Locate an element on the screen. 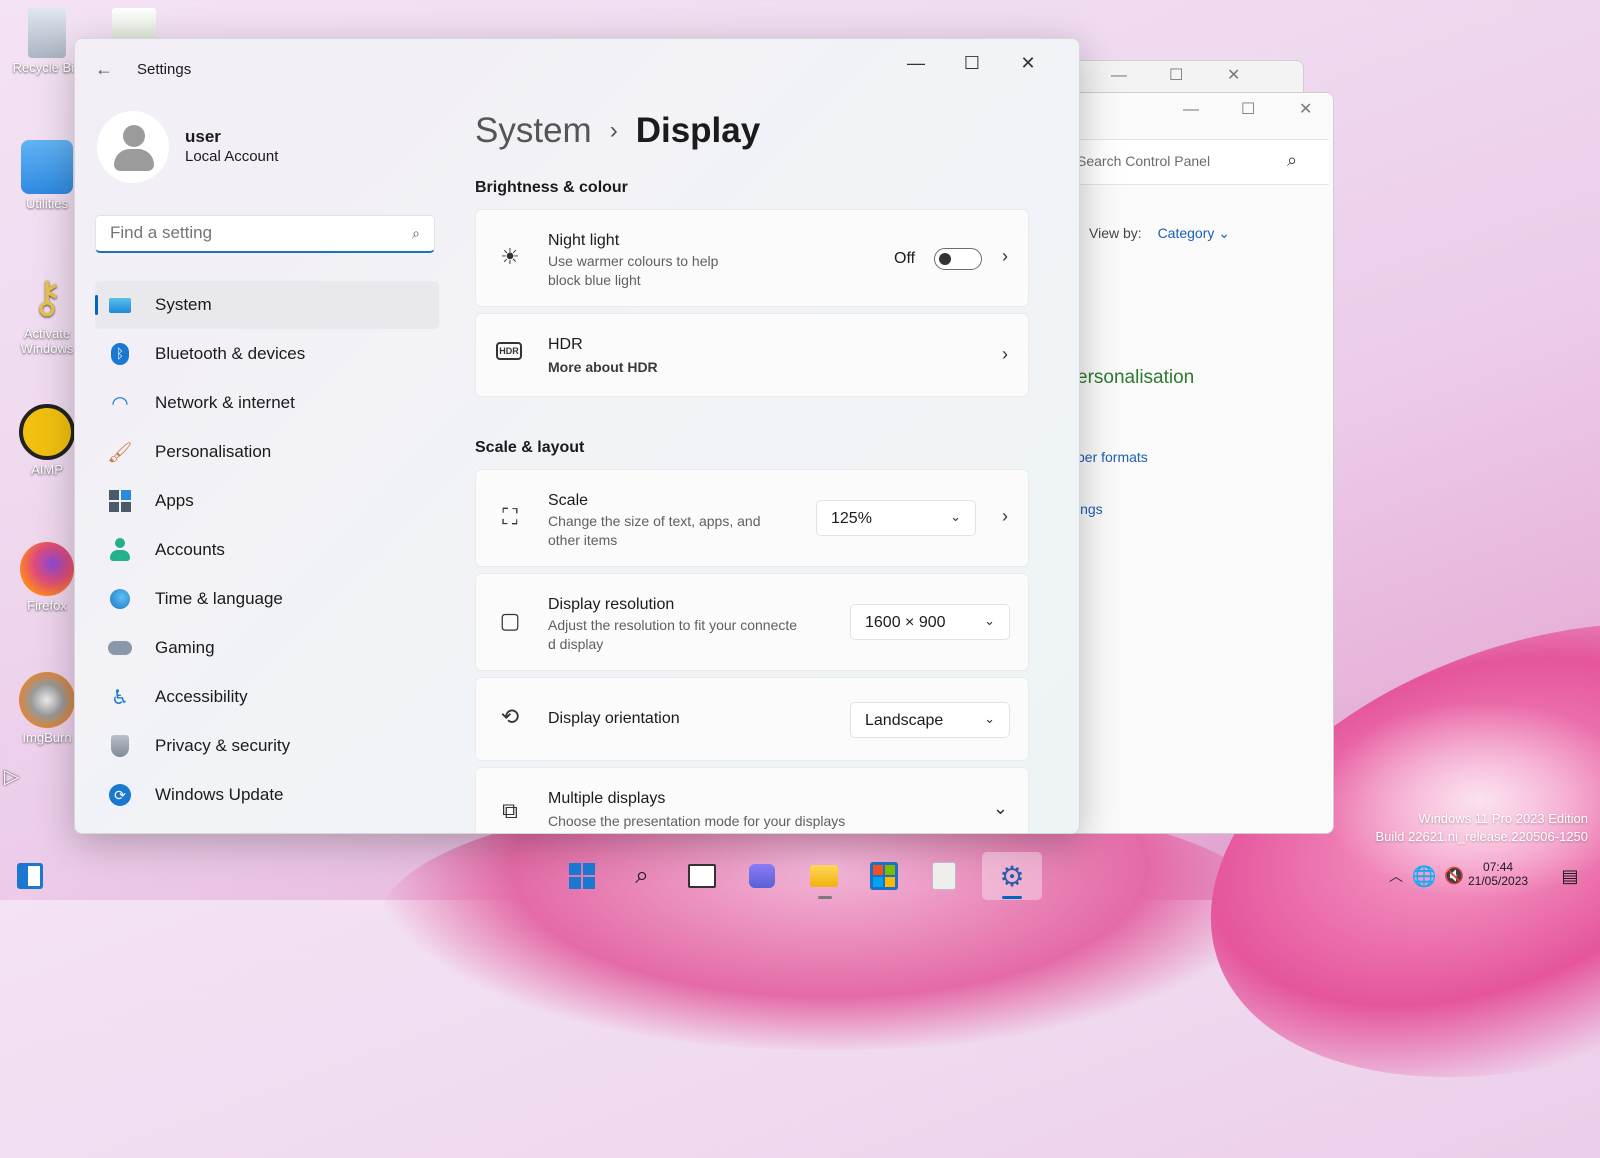 Image resolution: width=1600 pixels, height=1158 pixels. section-heading-scale: Scale & layout is located at coordinates (530, 447).